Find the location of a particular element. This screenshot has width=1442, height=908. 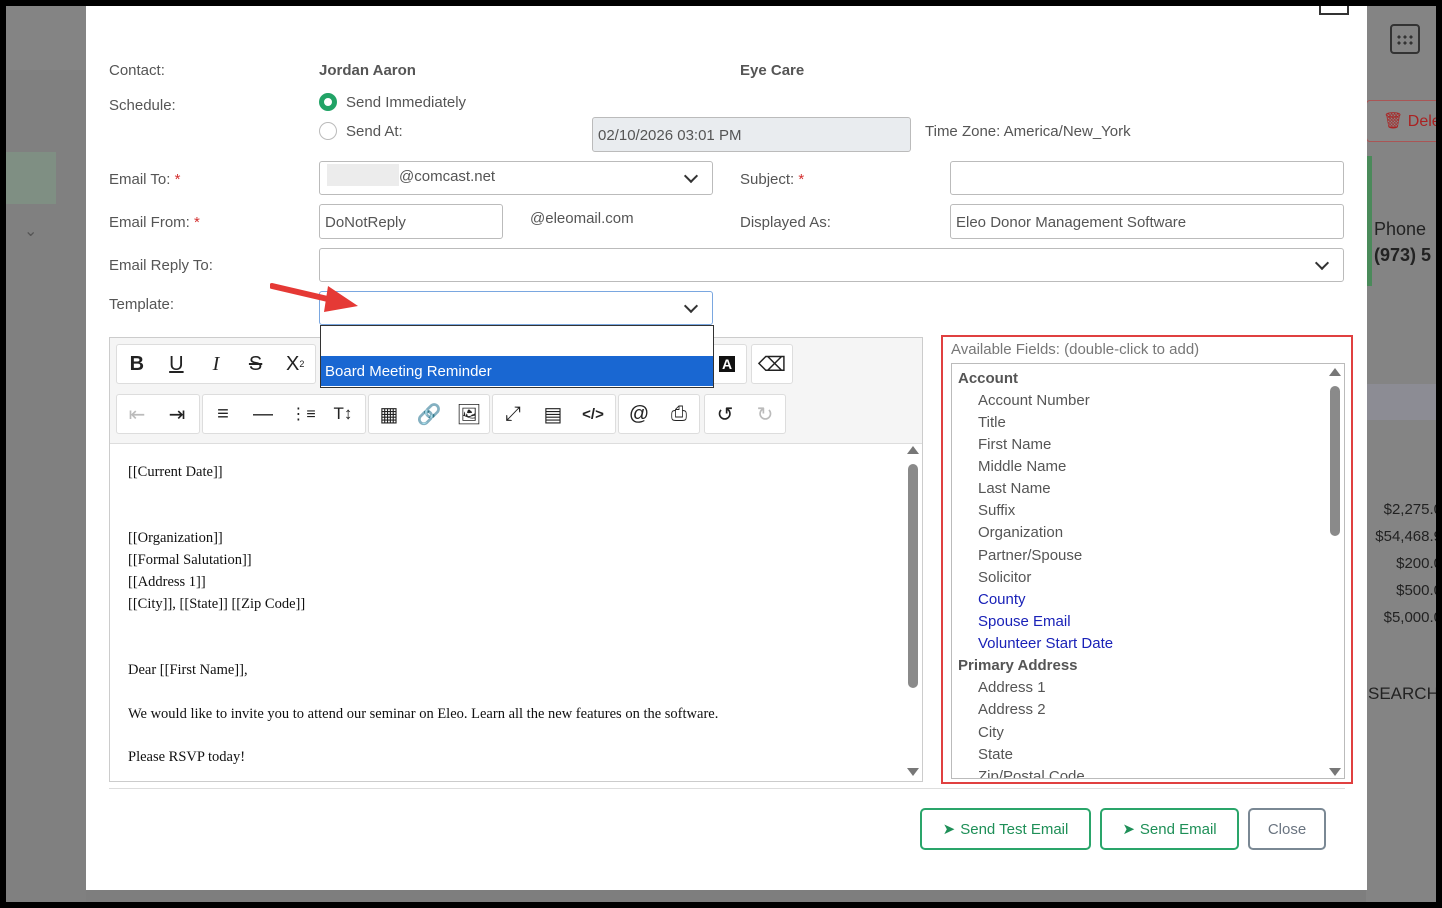

field-item: Partner/Spouse is located at coordinates (1030, 555).